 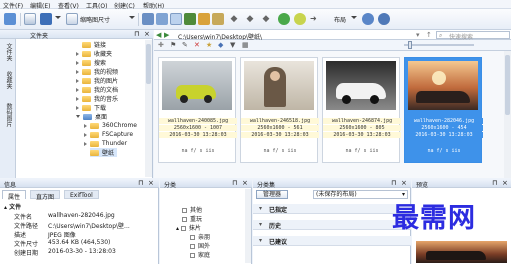 I want to click on filter-icon, so click(x=162, y=19).